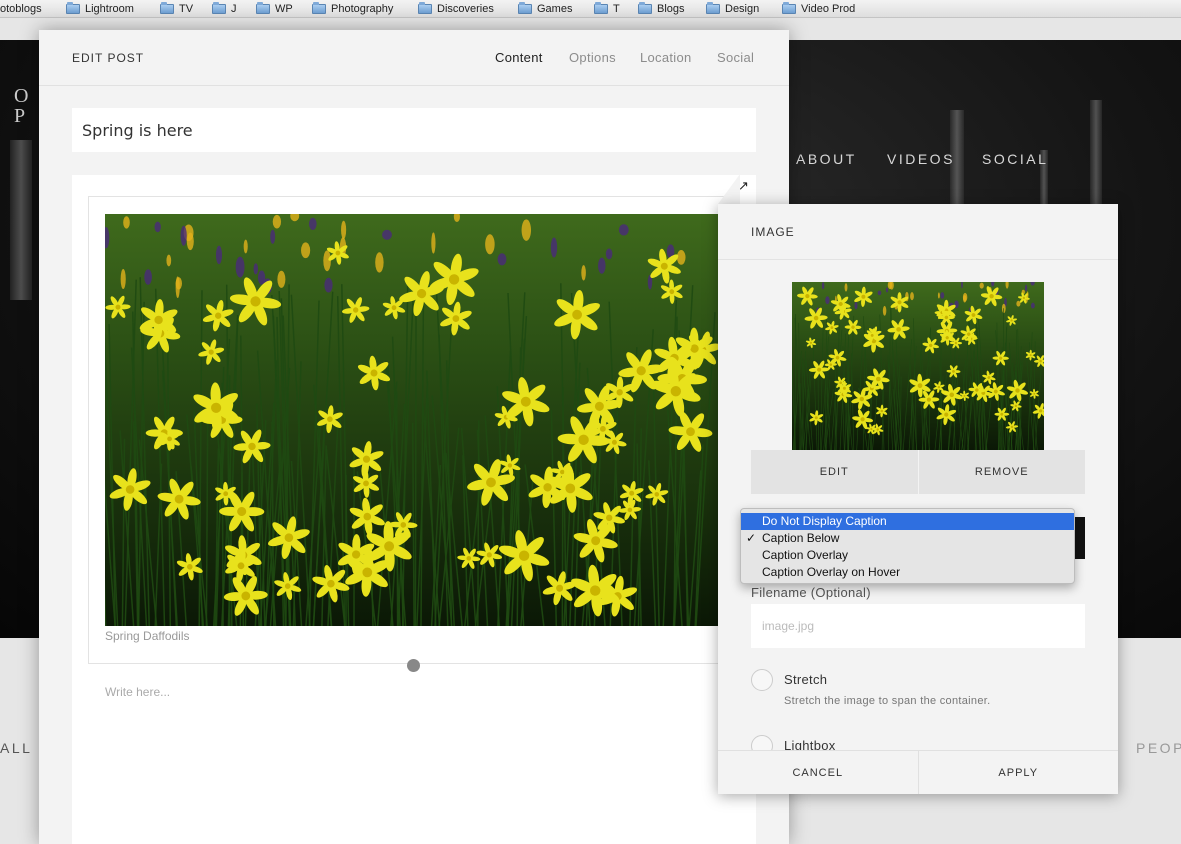  What do you see at coordinates (109, 8) in the screenshot?
I see `bookmark-label: Lightroom` at bounding box center [109, 8].